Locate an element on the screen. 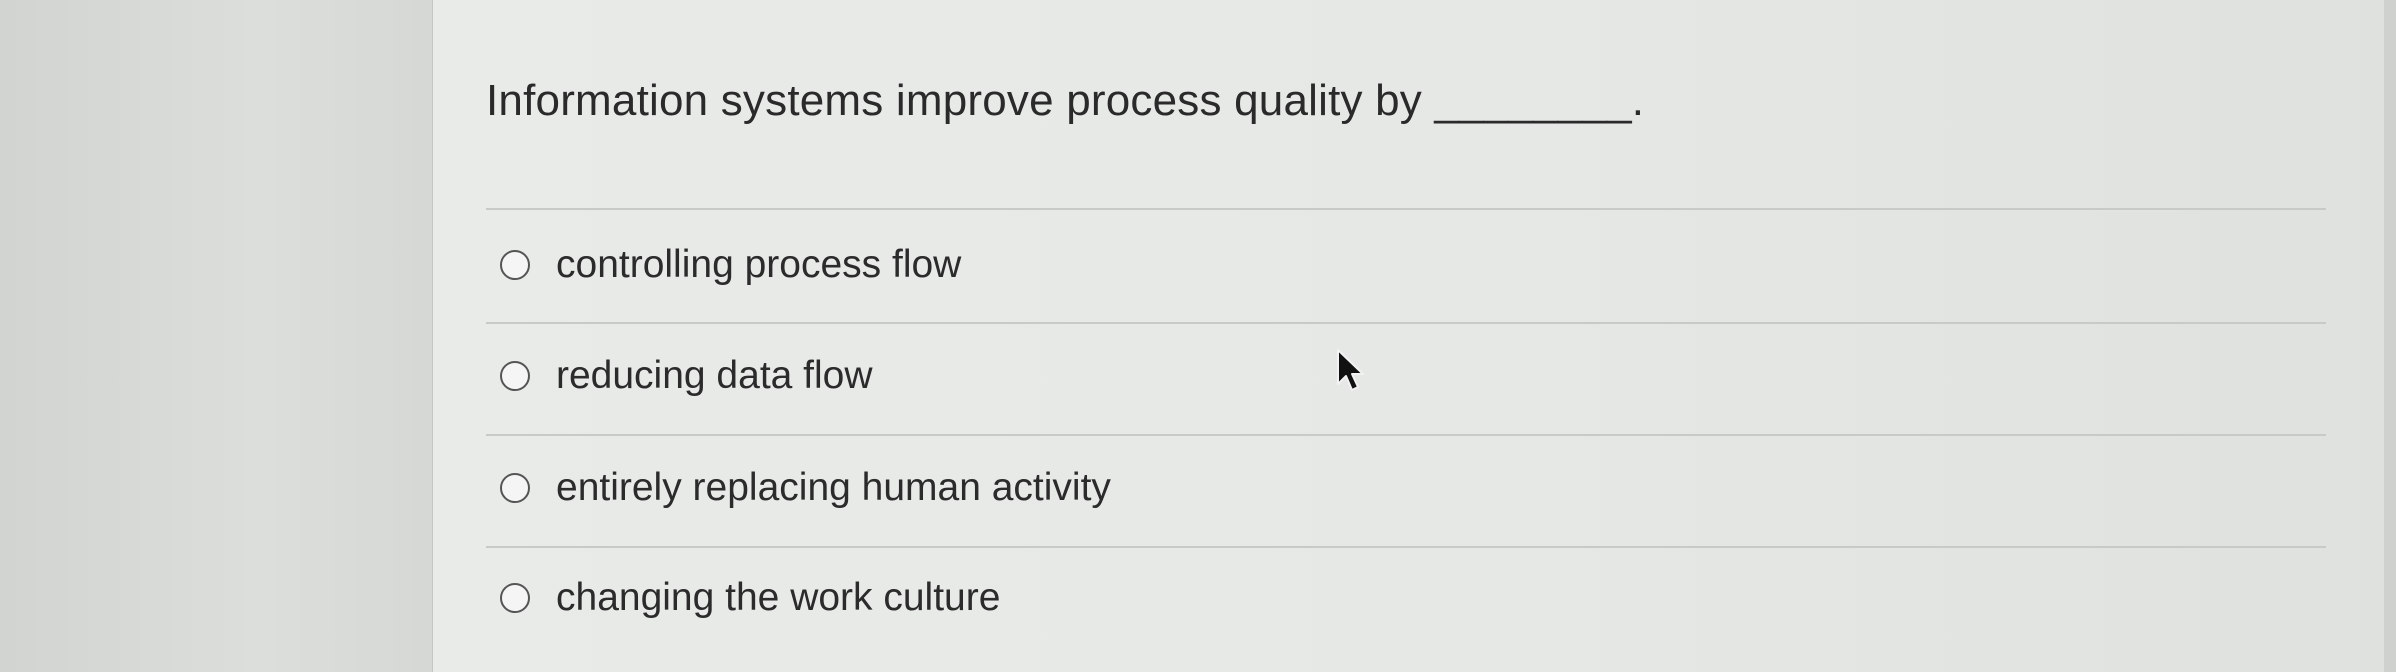  answer-option-label: changing the work culture is located at coordinates (778, 597).